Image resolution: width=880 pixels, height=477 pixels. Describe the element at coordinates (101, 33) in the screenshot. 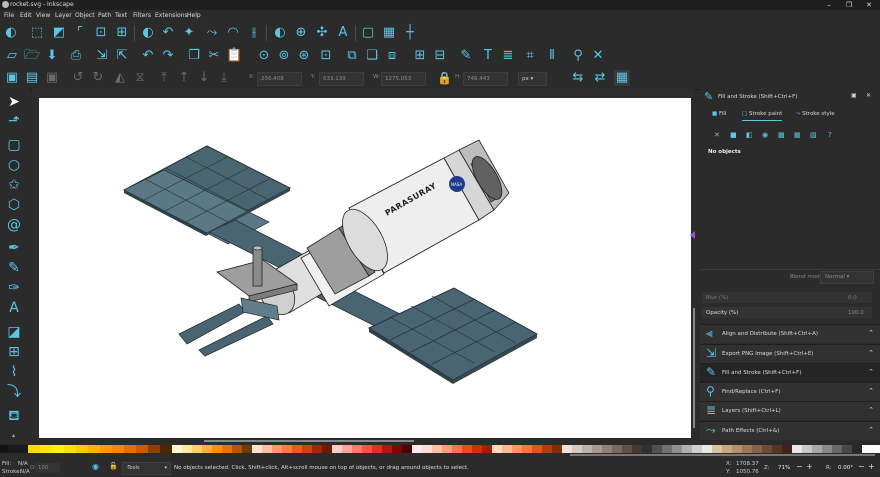

I see `snap-bbox-mid-icon: ⊡` at that location.